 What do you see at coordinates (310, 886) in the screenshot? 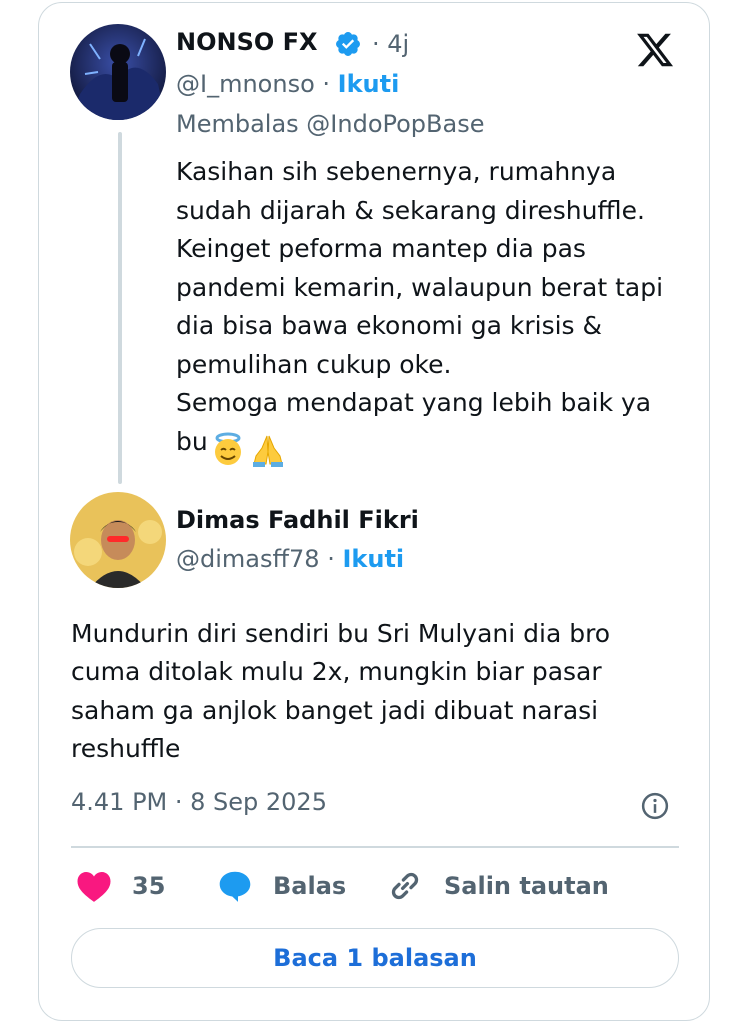
I see `reply-label: Balas` at bounding box center [310, 886].